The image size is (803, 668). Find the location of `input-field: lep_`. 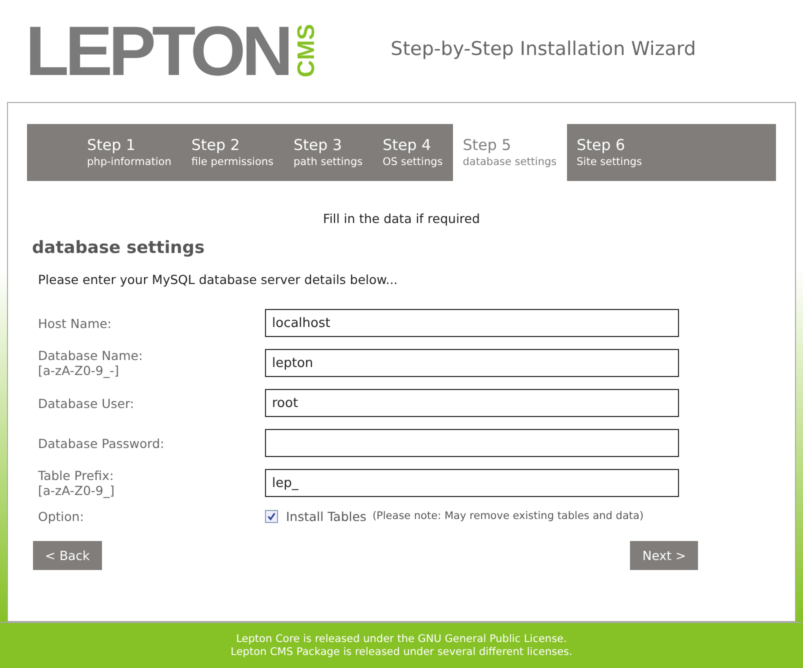

input-field: lep_ is located at coordinates (472, 483).